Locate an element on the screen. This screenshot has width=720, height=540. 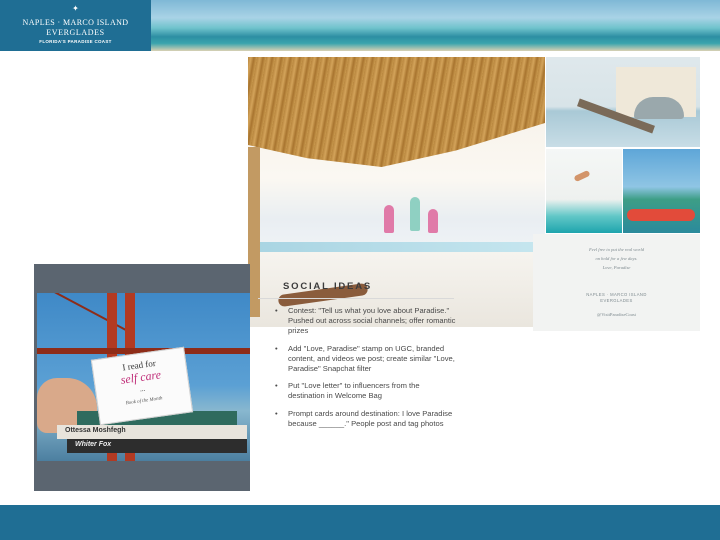
kayak is located at coordinates (661, 215).